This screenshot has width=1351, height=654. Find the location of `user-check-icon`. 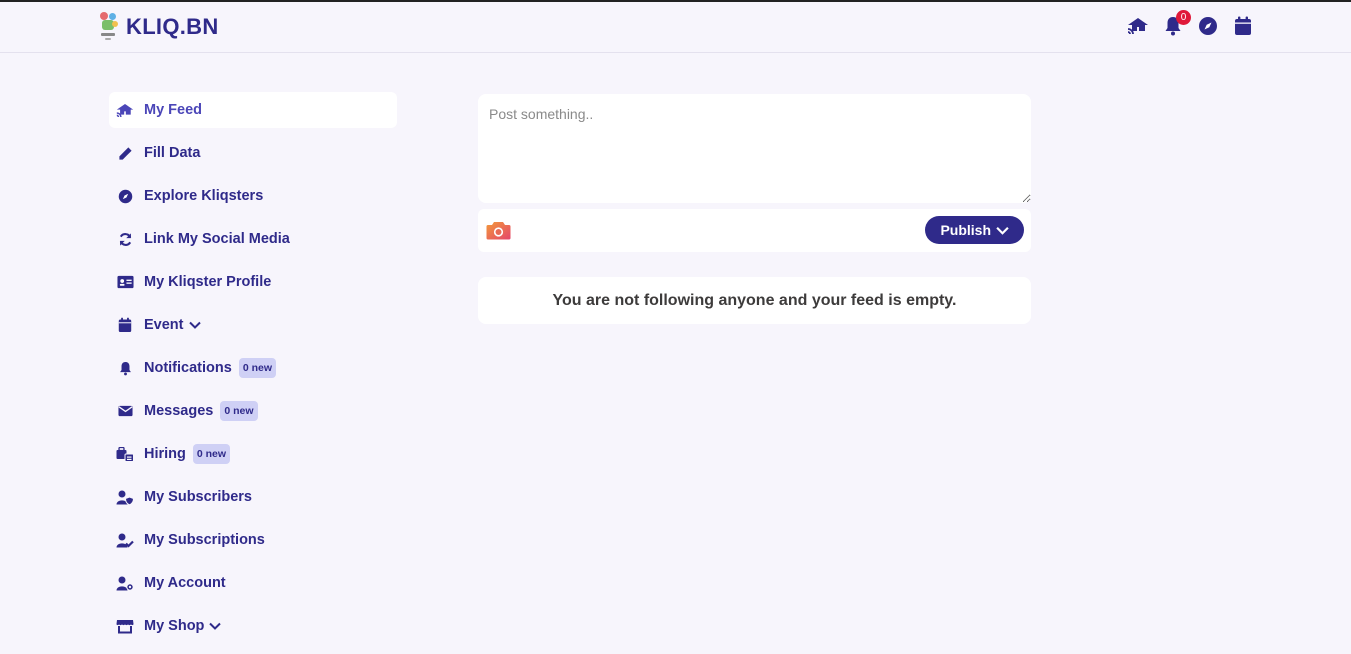

user-check-icon is located at coordinates (125, 540).